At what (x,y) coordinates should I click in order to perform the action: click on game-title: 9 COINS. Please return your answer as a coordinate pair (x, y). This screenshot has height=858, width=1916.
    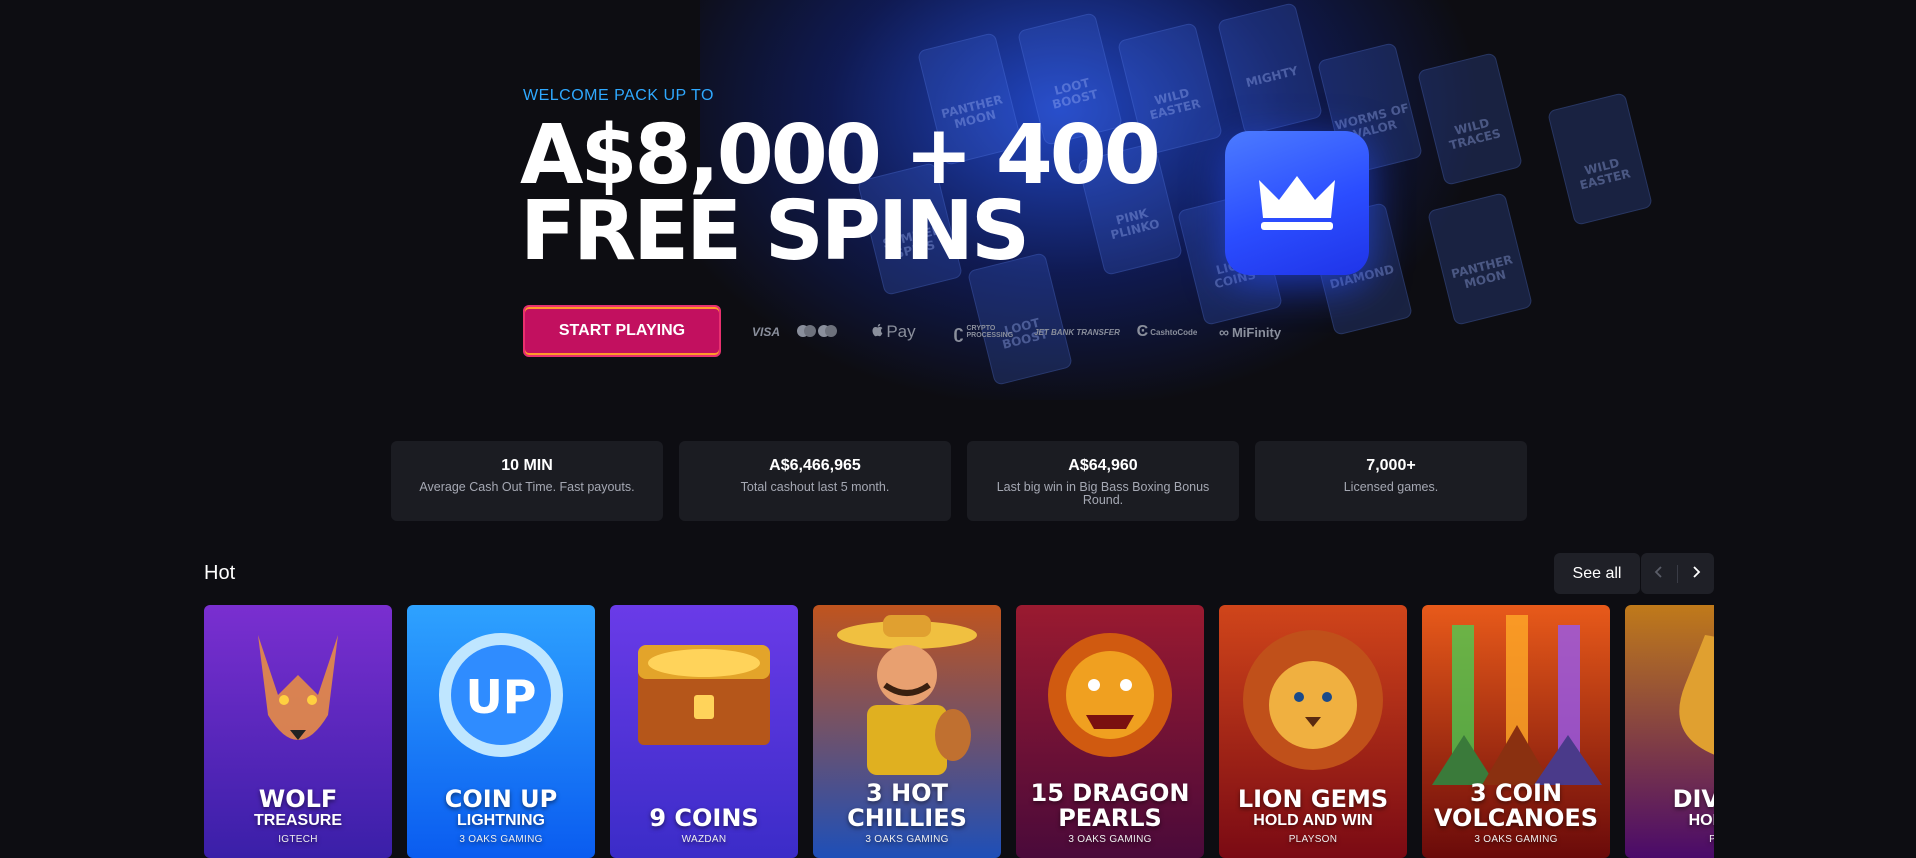
    Looking at the image, I should click on (704, 818).